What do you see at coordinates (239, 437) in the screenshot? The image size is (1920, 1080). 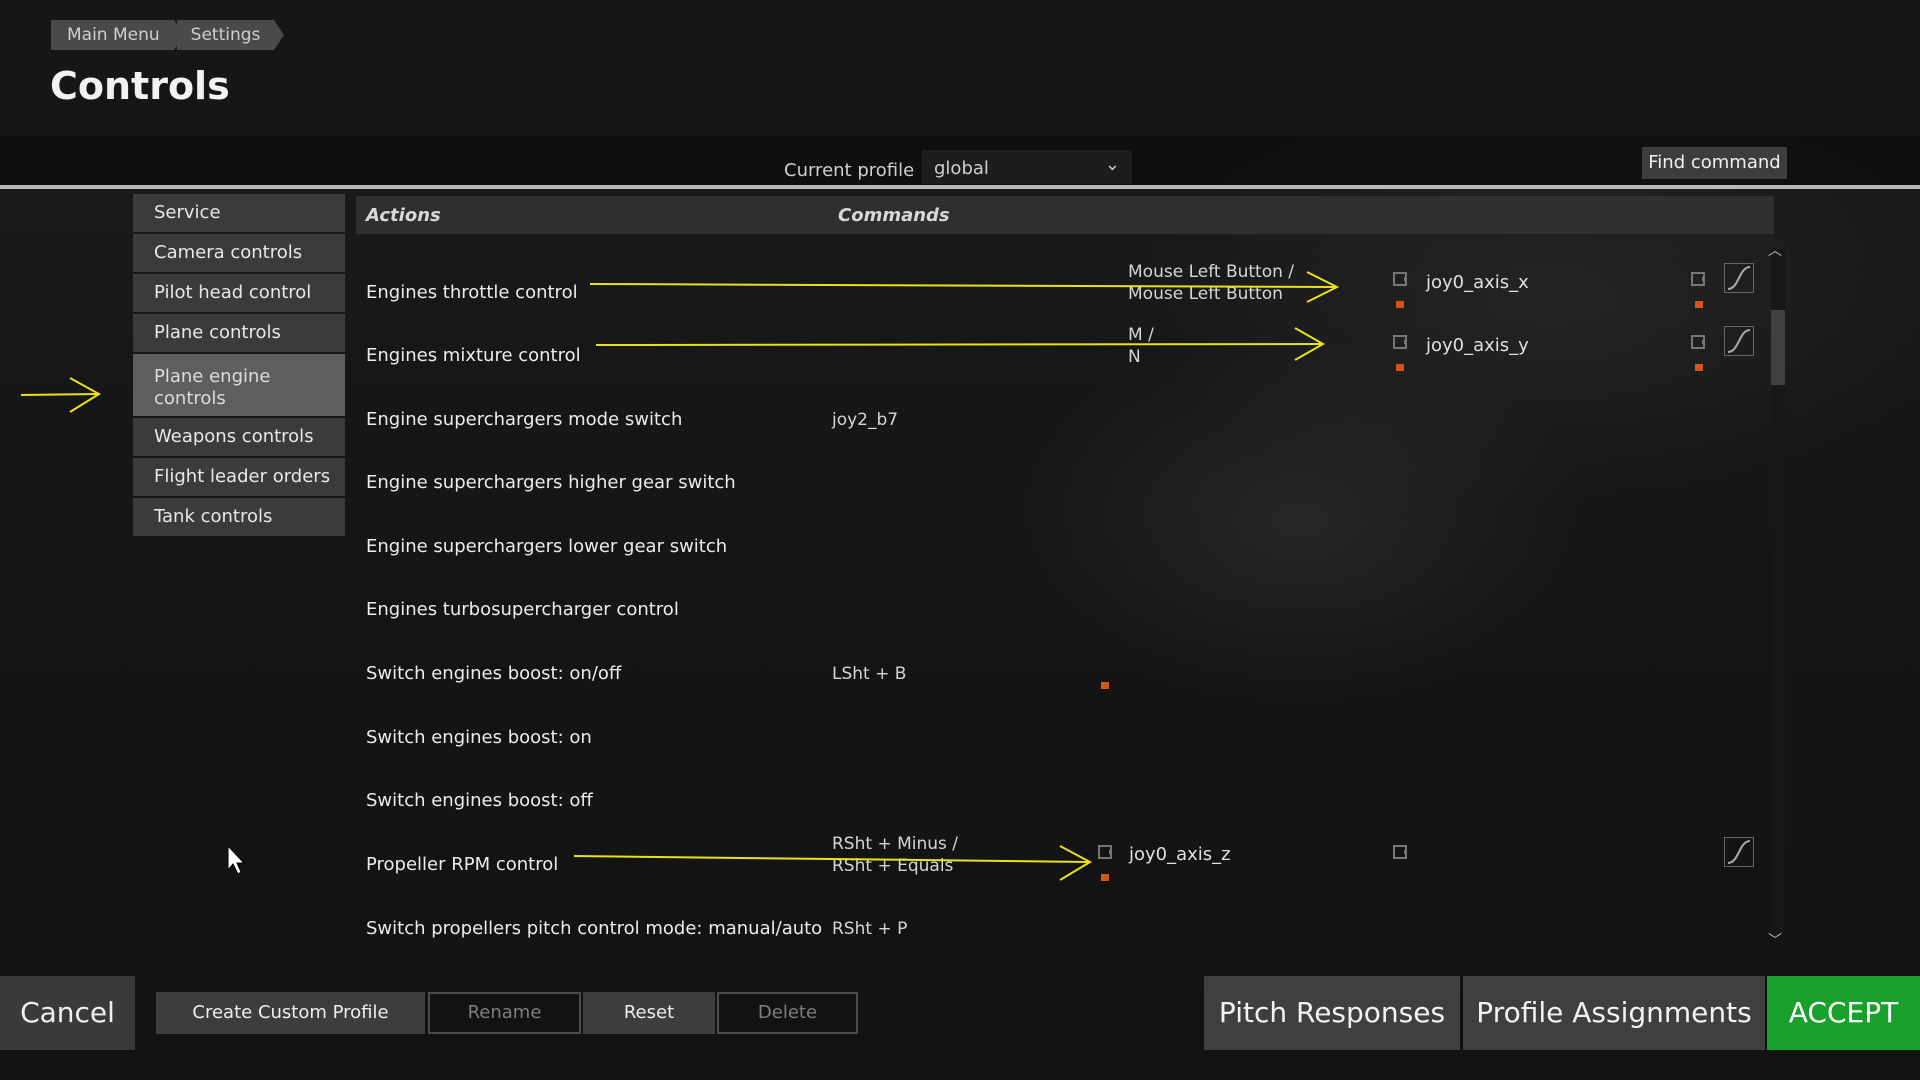 I see `sidebar-item-weapons-controls: Weapons controls` at bounding box center [239, 437].